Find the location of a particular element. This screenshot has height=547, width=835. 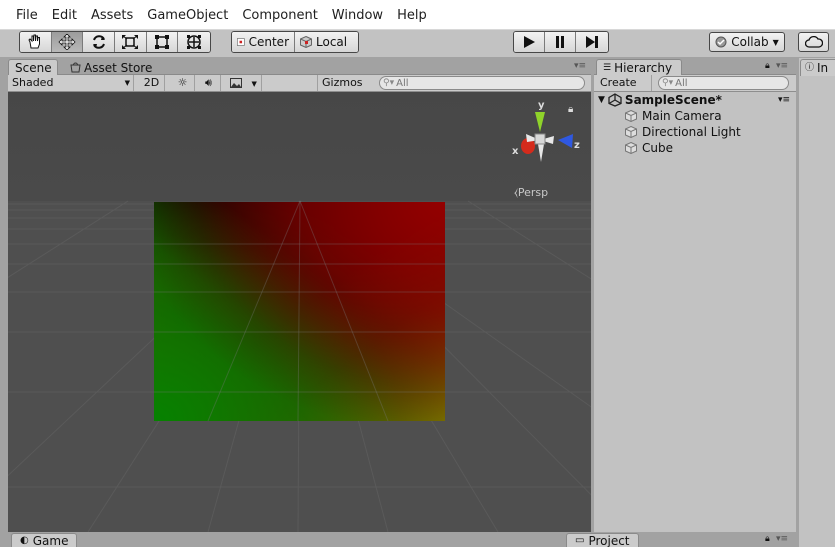

hand-tool-button is located at coordinates (36, 42).